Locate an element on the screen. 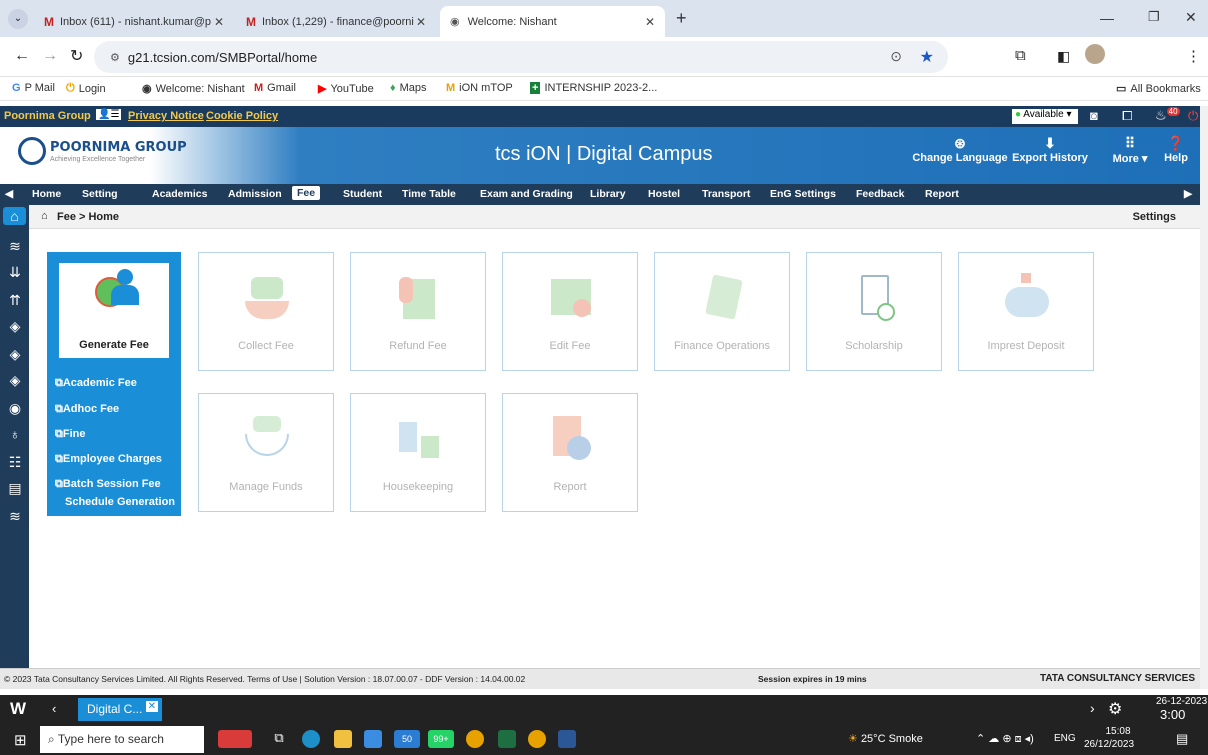 The height and width of the screenshot is (755, 1208). taskbar-time: 15:08 is located at coordinates (1118, 731).